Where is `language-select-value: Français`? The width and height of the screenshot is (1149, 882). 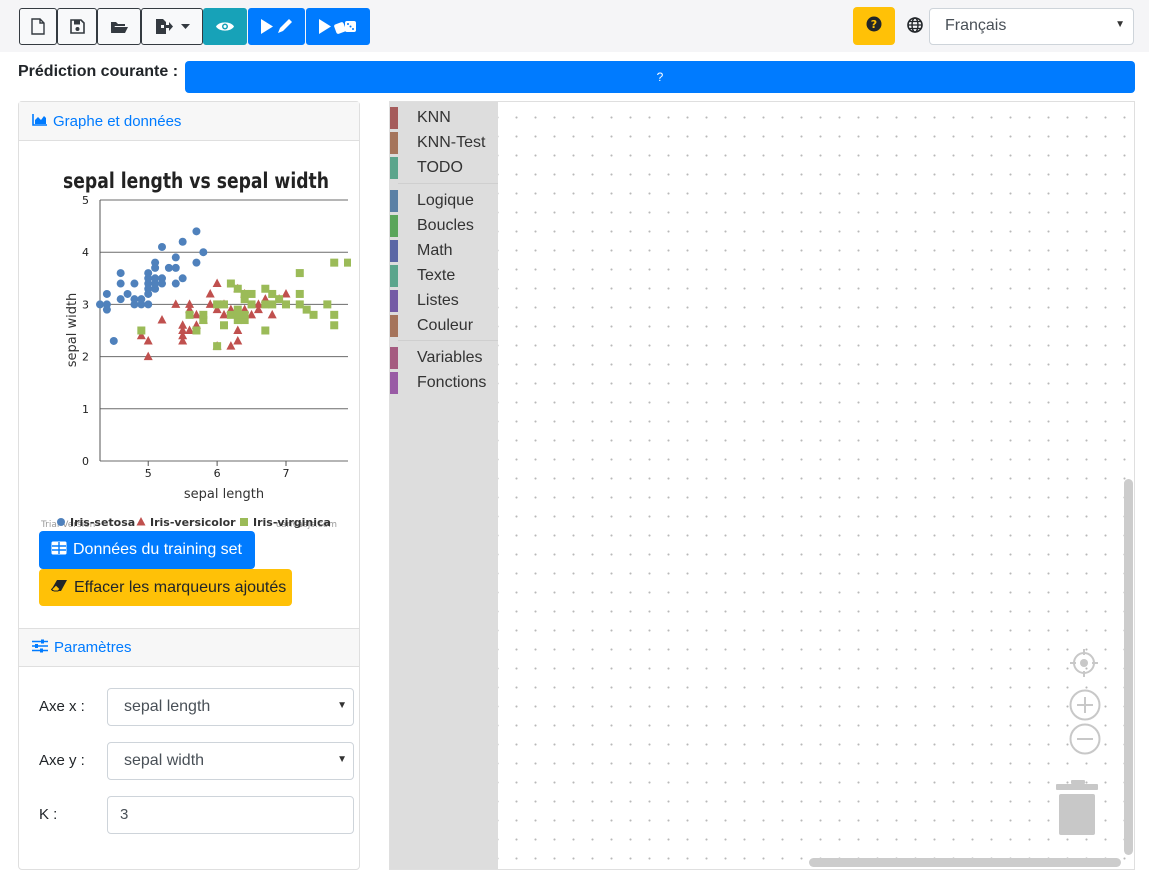
language-select-value: Français is located at coordinates (976, 25).